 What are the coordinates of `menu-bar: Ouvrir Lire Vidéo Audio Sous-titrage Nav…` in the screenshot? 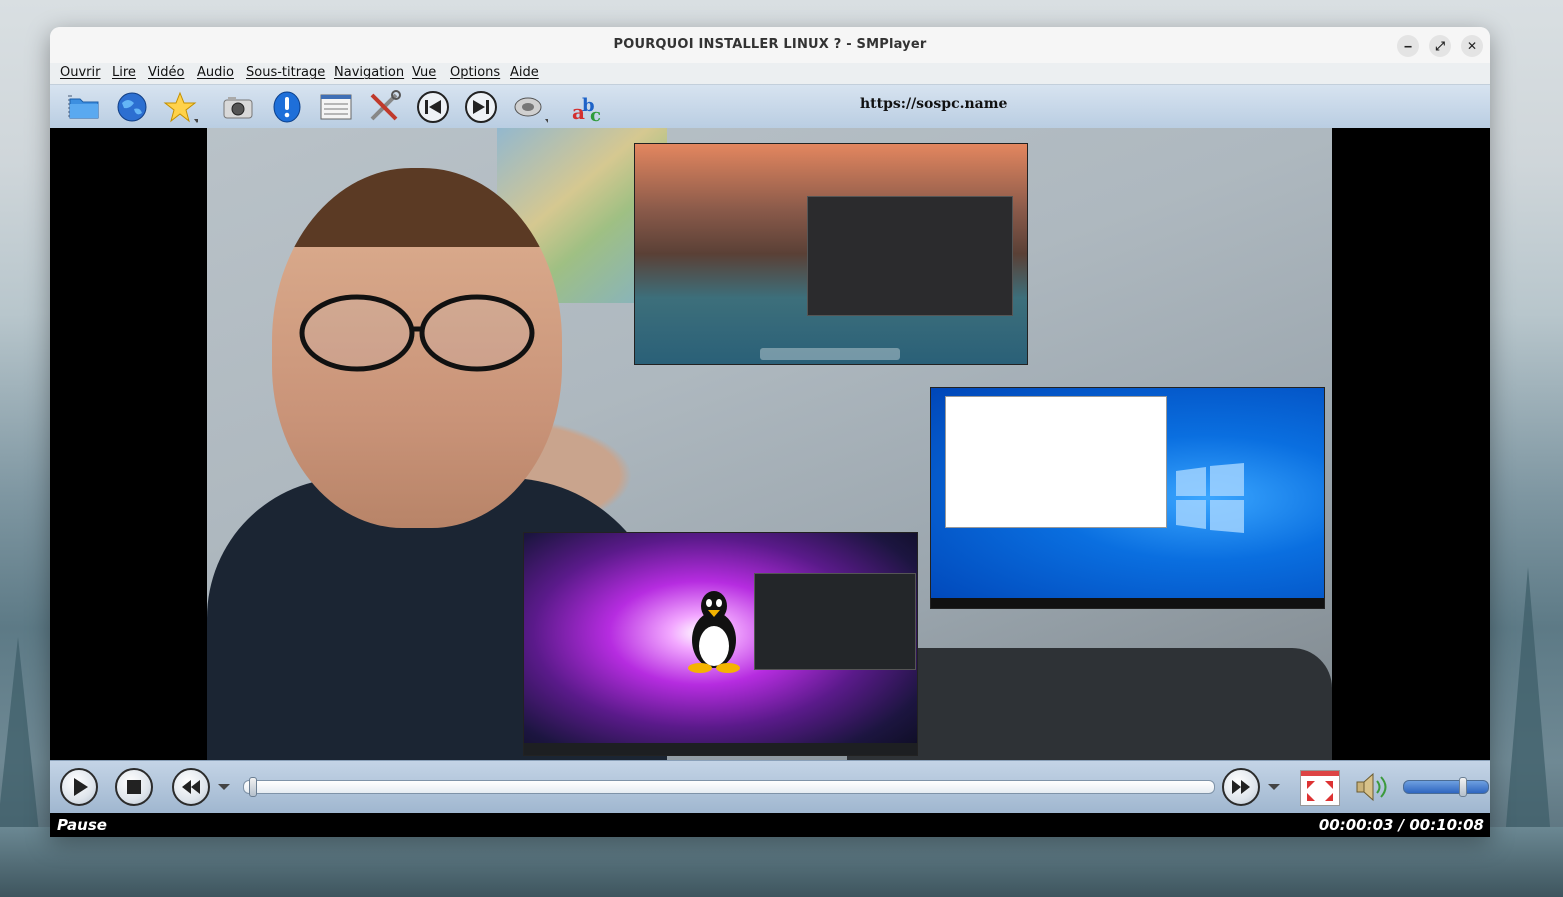 It's located at (770, 73).